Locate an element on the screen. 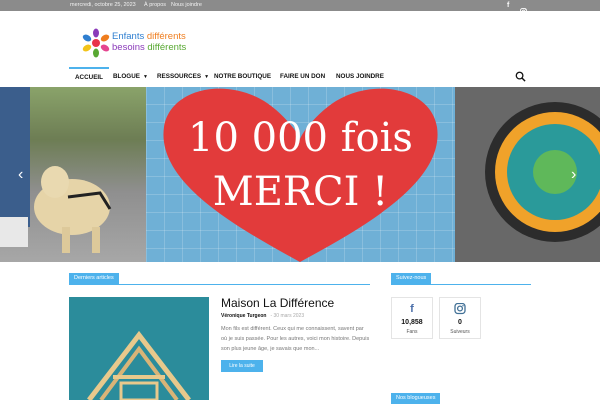  contact-link: Nous joindre is located at coordinates (186, 5).